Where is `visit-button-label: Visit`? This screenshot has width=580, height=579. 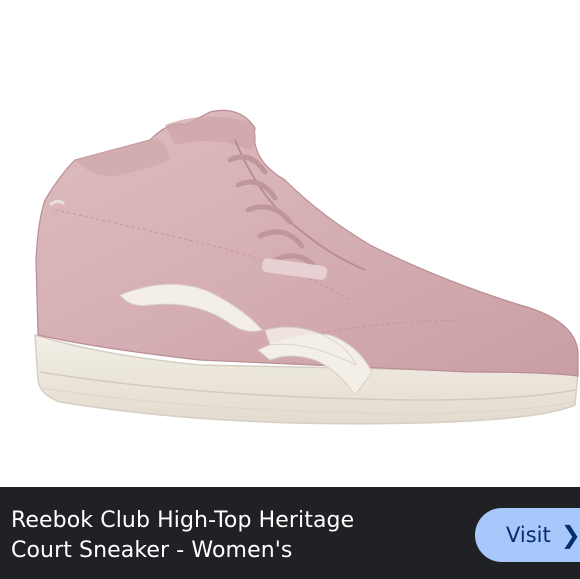
visit-button-label: Visit is located at coordinates (528, 535).